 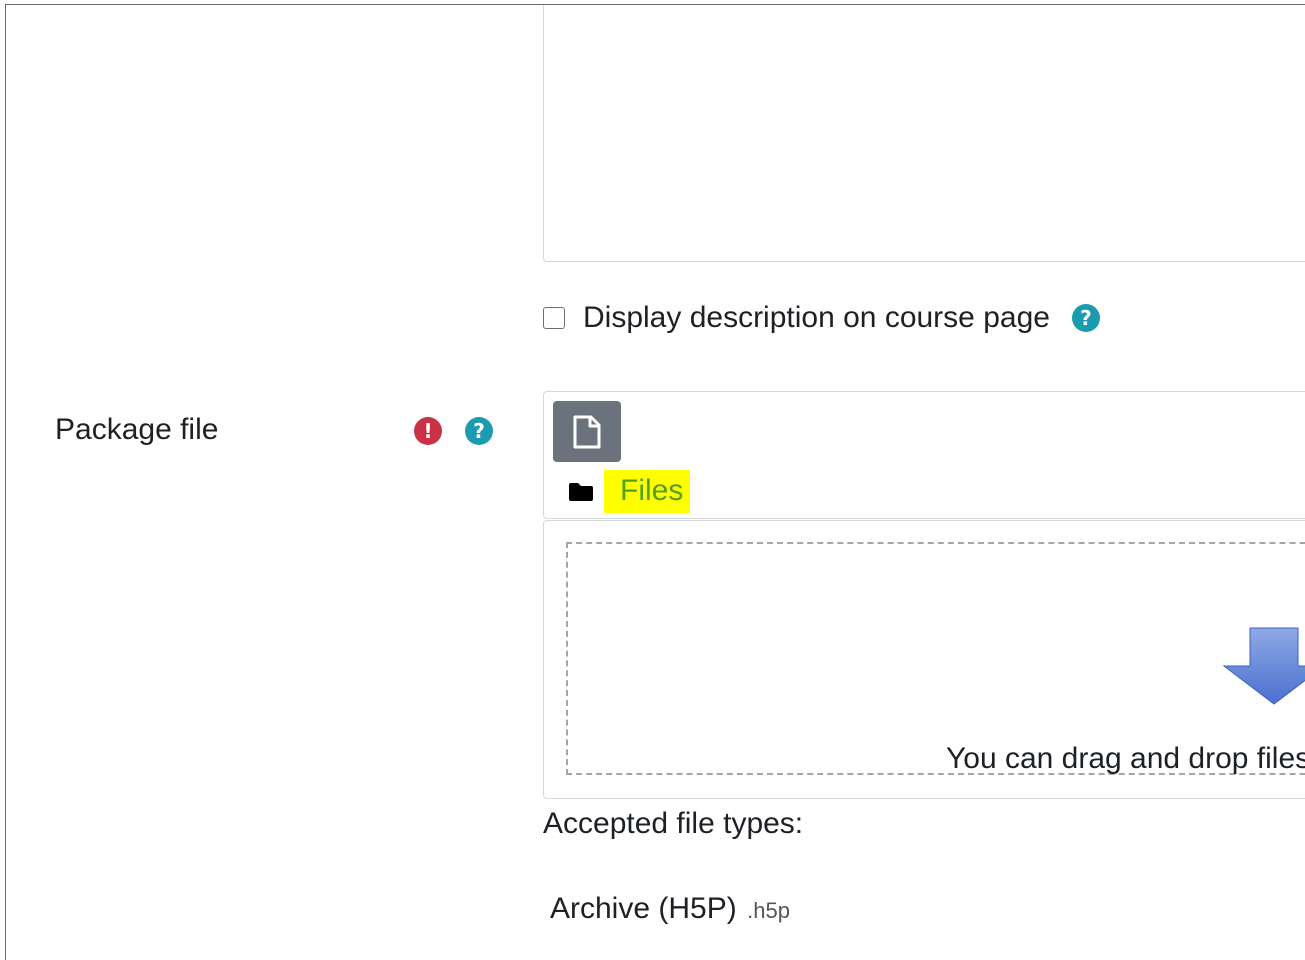 I want to click on dropzone-dashed-area: You can drag and drop files, so click(x=935, y=658).